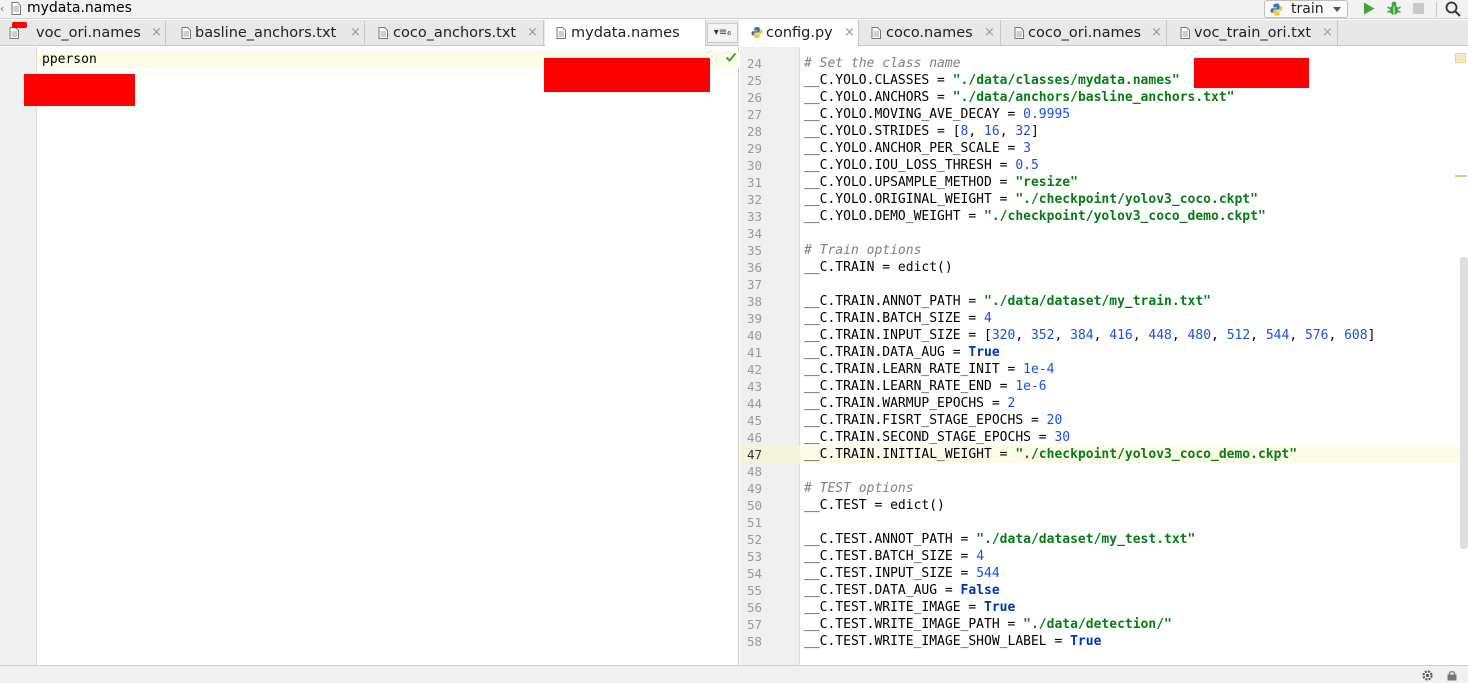 This screenshot has width=1468, height=683. I want to click on nav-breadcrumb-file: mydata.names, so click(79, 9).